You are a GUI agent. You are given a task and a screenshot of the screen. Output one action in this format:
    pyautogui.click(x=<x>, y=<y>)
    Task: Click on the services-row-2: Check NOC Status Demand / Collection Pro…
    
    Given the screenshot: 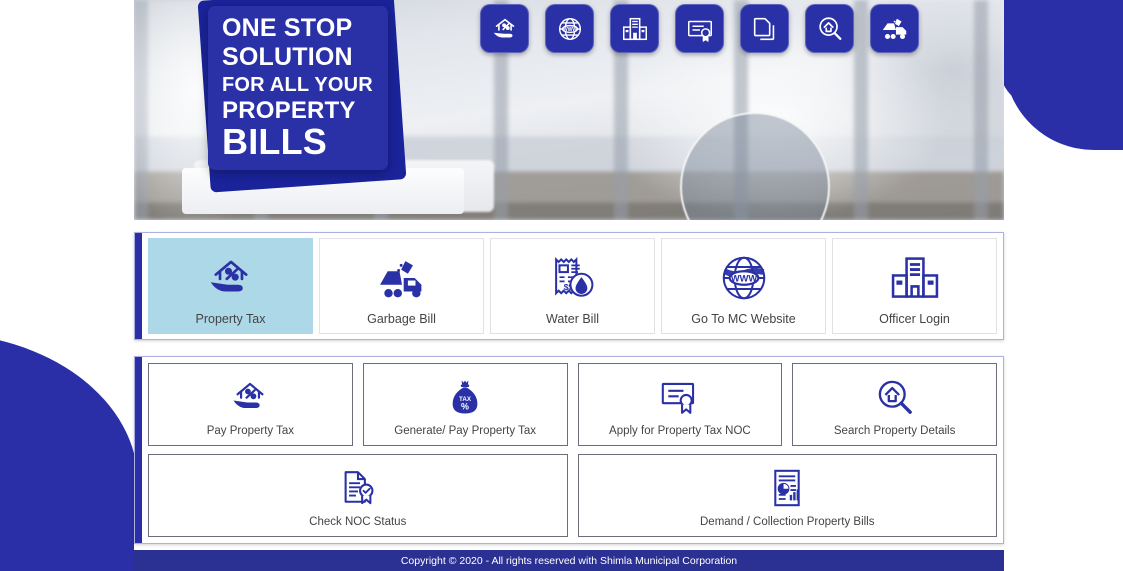 What is the action you would take?
    pyautogui.click(x=572, y=495)
    